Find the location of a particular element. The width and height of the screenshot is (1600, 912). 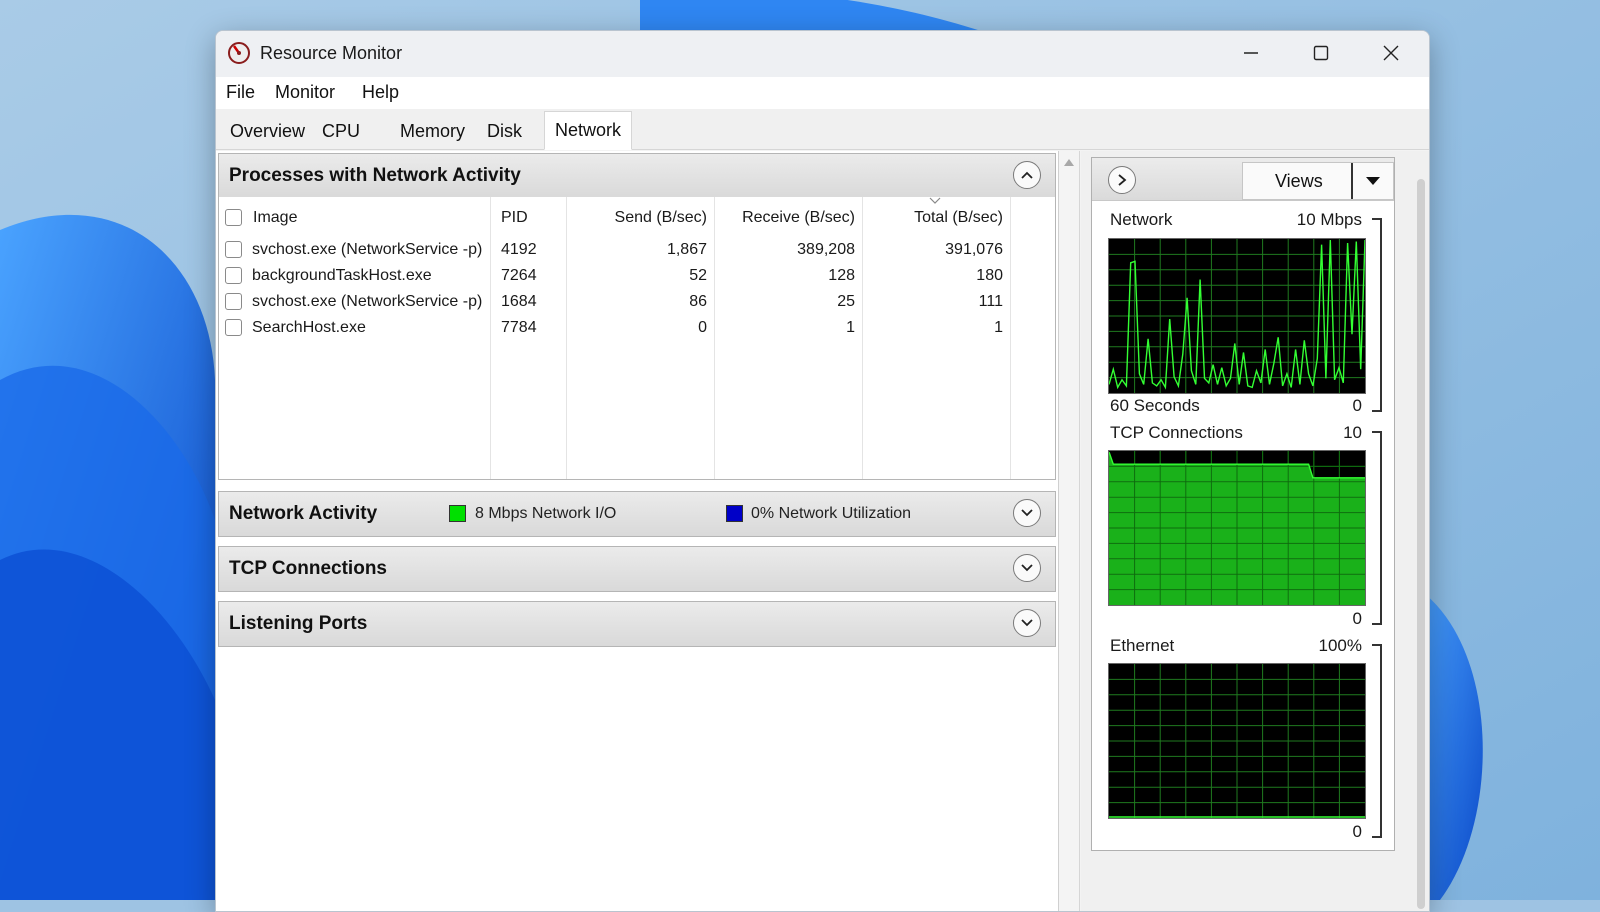

network-graph-timespan: 60 Seconds is located at coordinates (1155, 405).